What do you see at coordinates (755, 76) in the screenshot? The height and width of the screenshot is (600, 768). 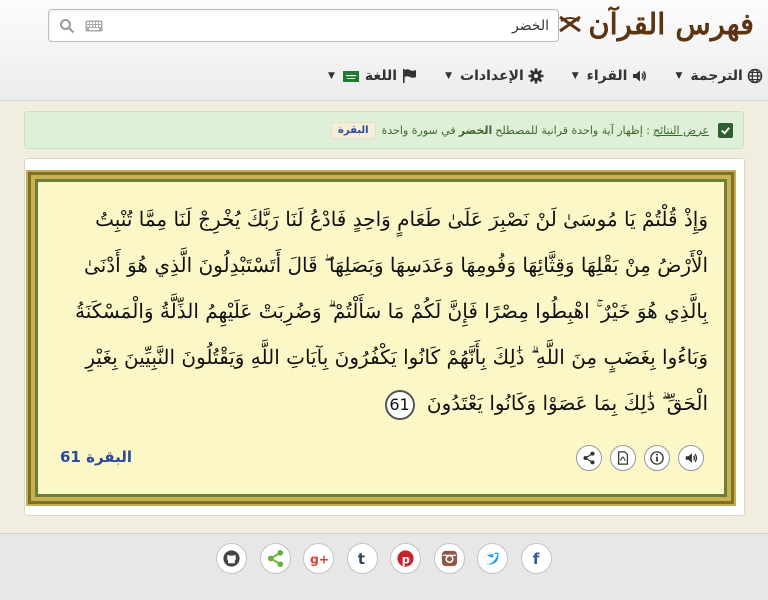 I see `globe-icon` at bounding box center [755, 76].